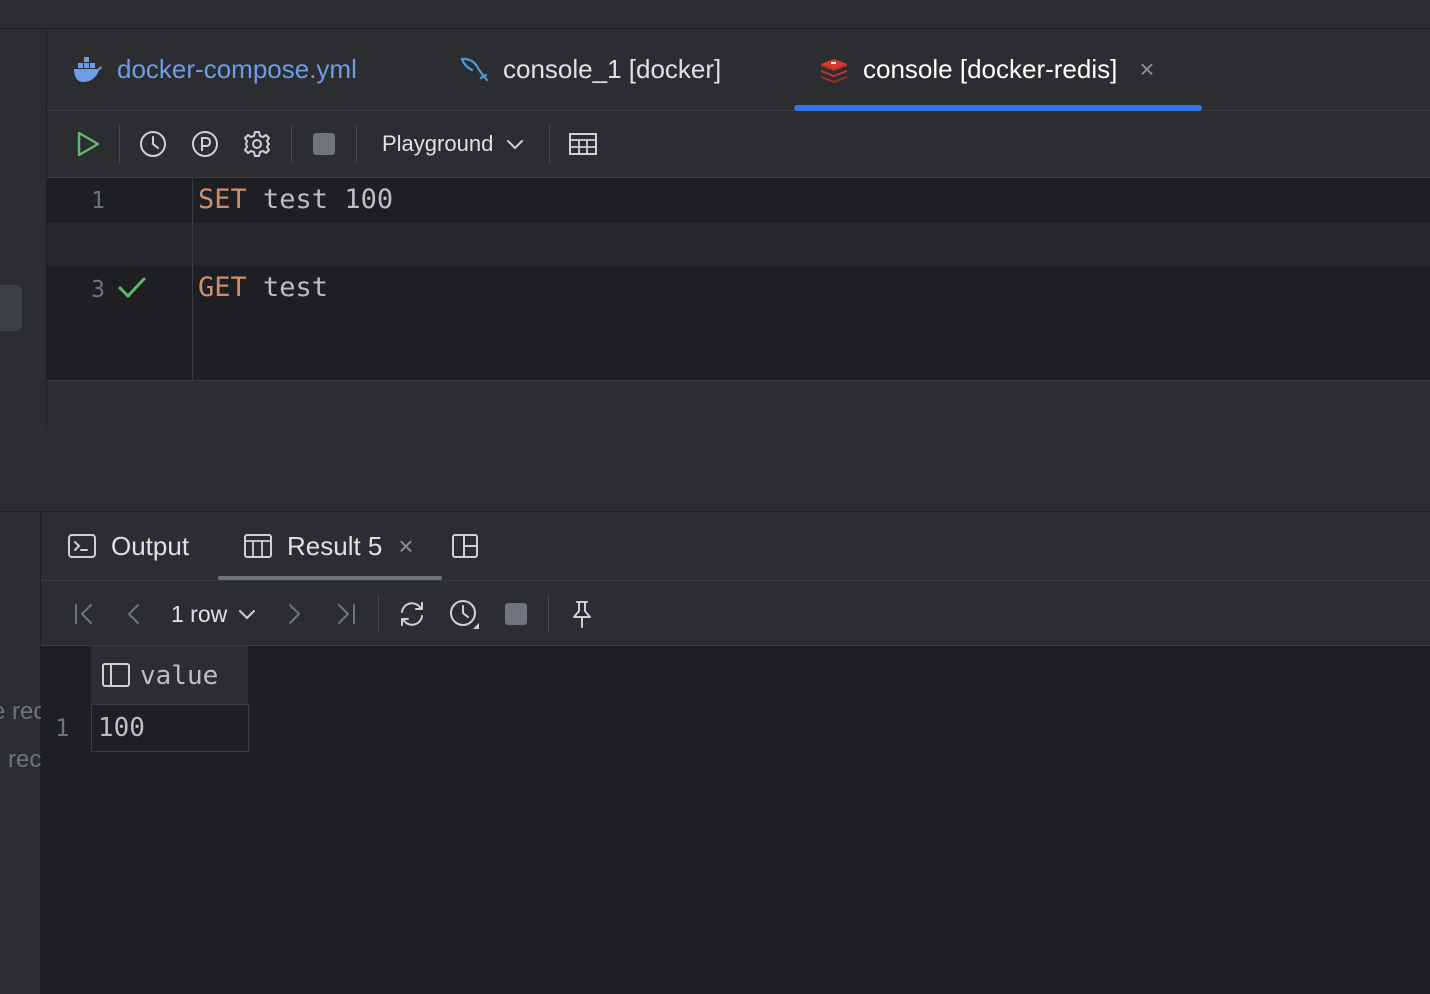 Image resolution: width=1430 pixels, height=994 pixels. Describe the element at coordinates (738, 144) in the screenshot. I see `editor-toolbar: Playground` at that location.